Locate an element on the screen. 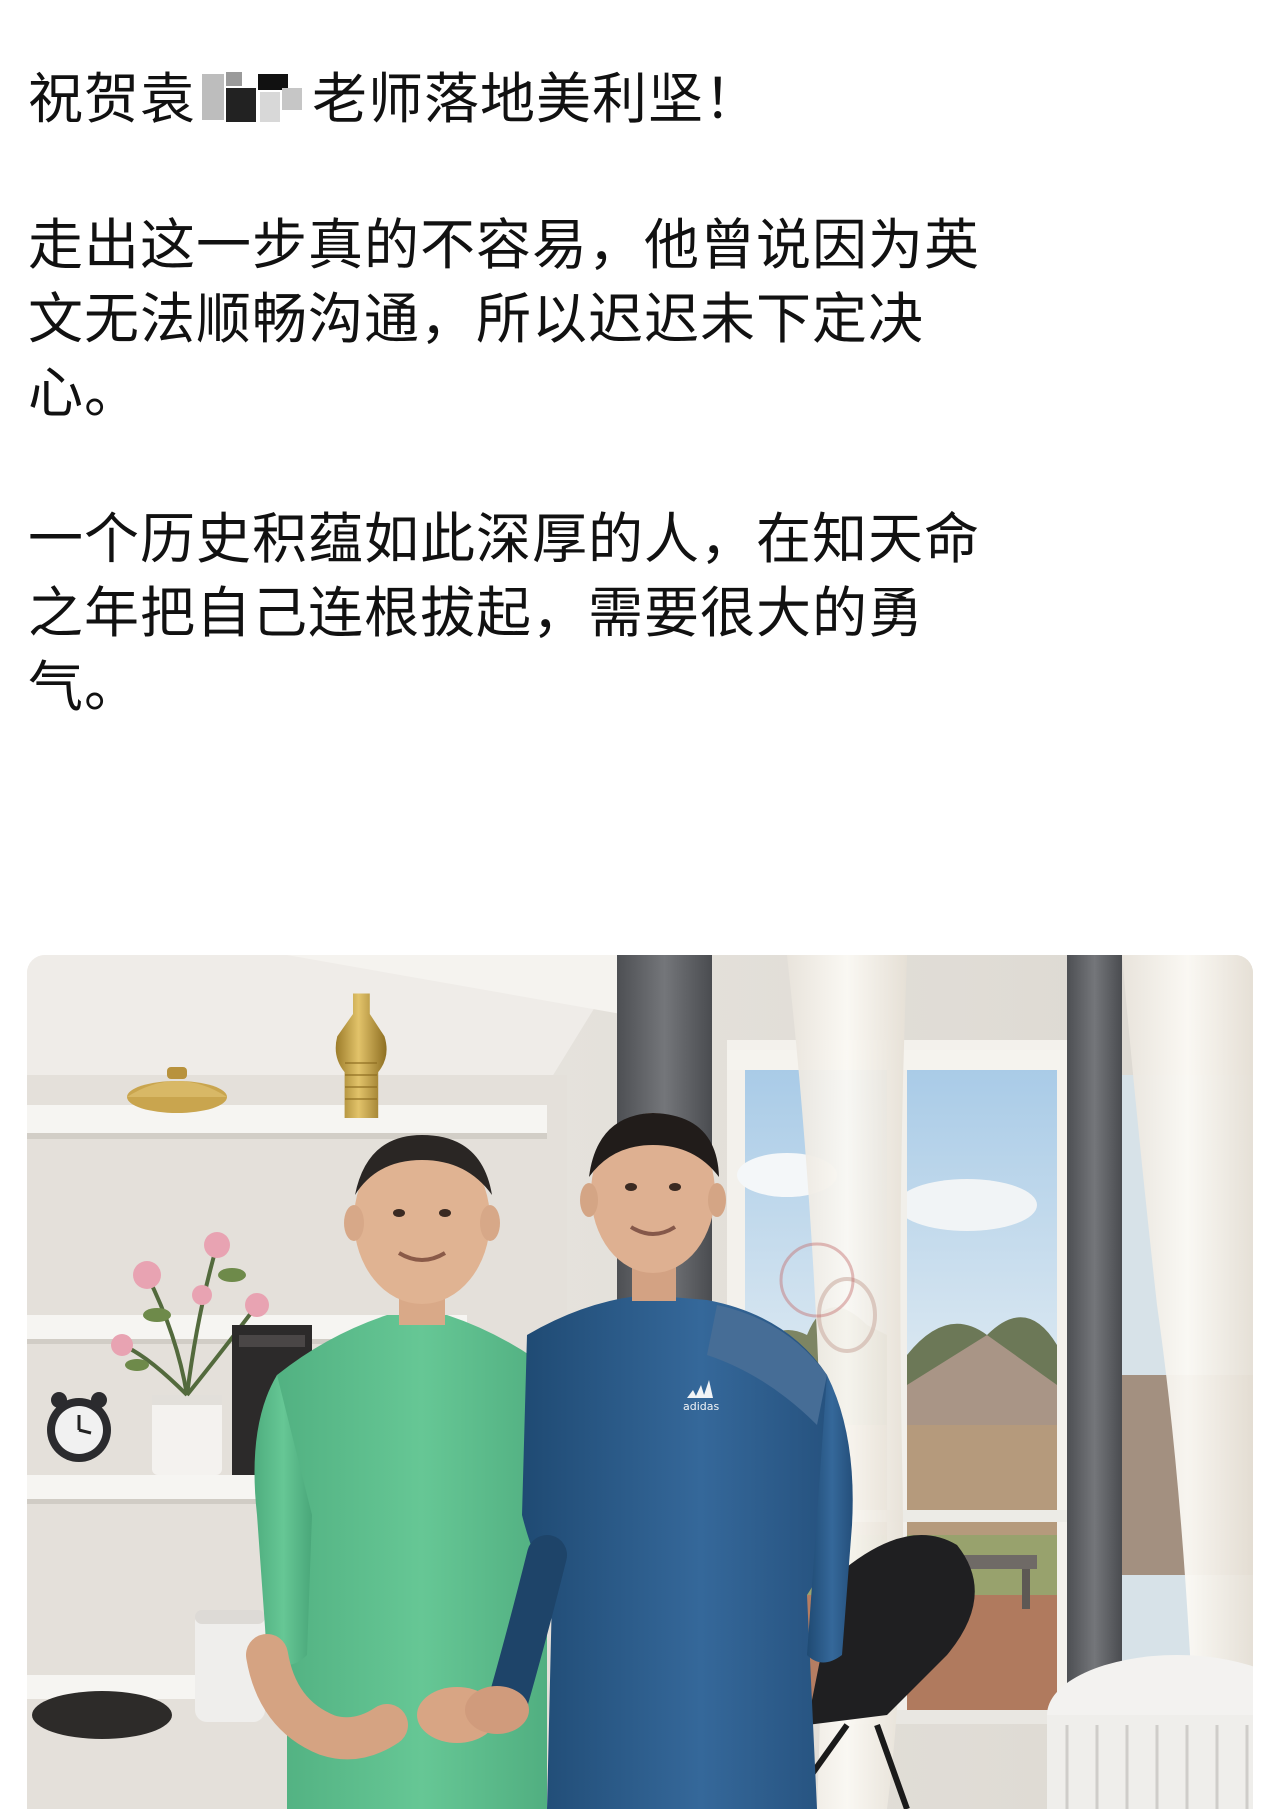  paragraph-2-line: 心。 is located at coordinates (84, 393).